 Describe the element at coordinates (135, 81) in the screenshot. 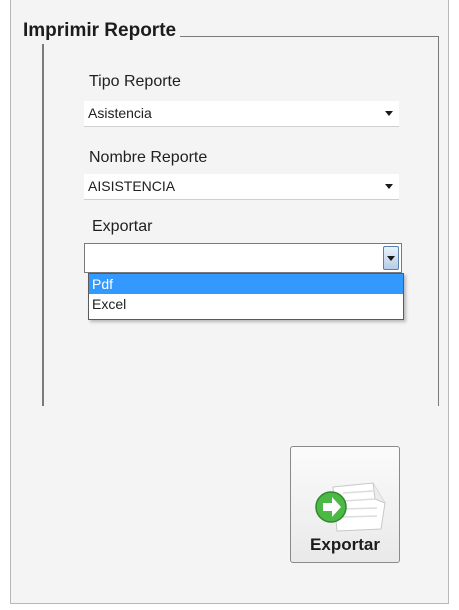

I see `tipo-reporte-label: Tipo Reporte` at that location.